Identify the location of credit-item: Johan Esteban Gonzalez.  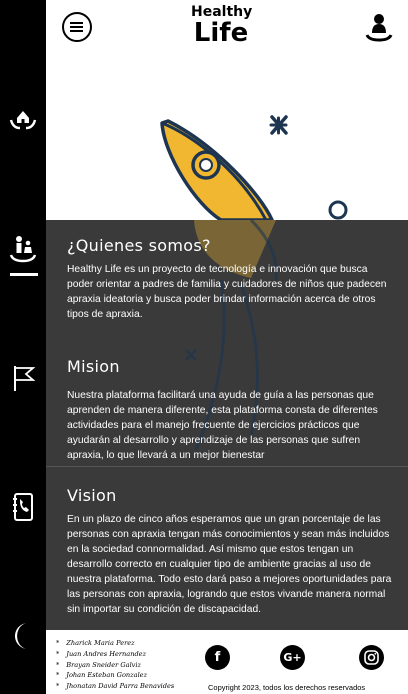
(115, 675).